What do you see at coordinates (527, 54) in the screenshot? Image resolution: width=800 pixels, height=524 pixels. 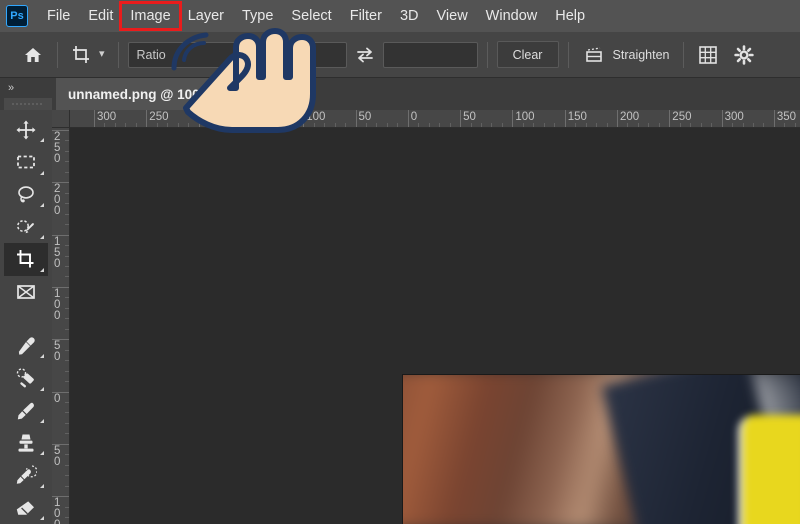 I see `clear-button: Clear` at bounding box center [527, 54].